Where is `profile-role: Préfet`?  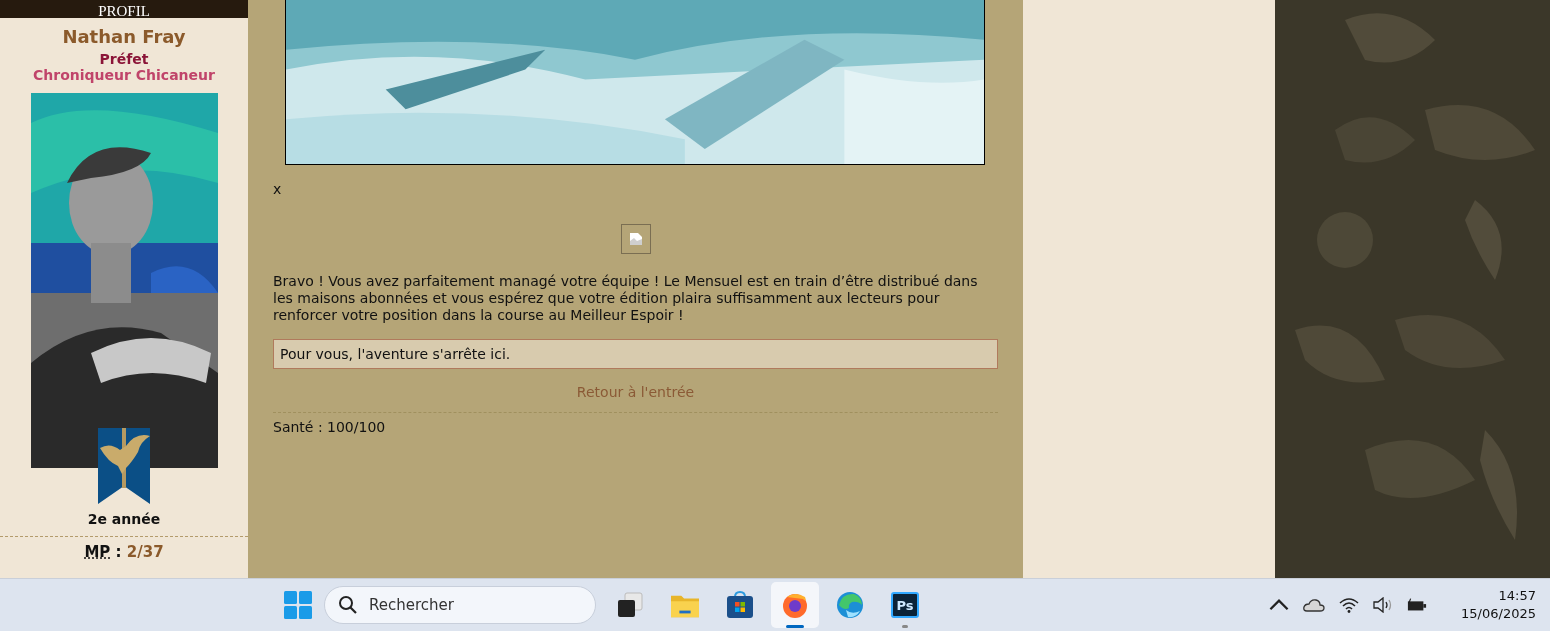
profile-role: Préfet is located at coordinates (124, 59).